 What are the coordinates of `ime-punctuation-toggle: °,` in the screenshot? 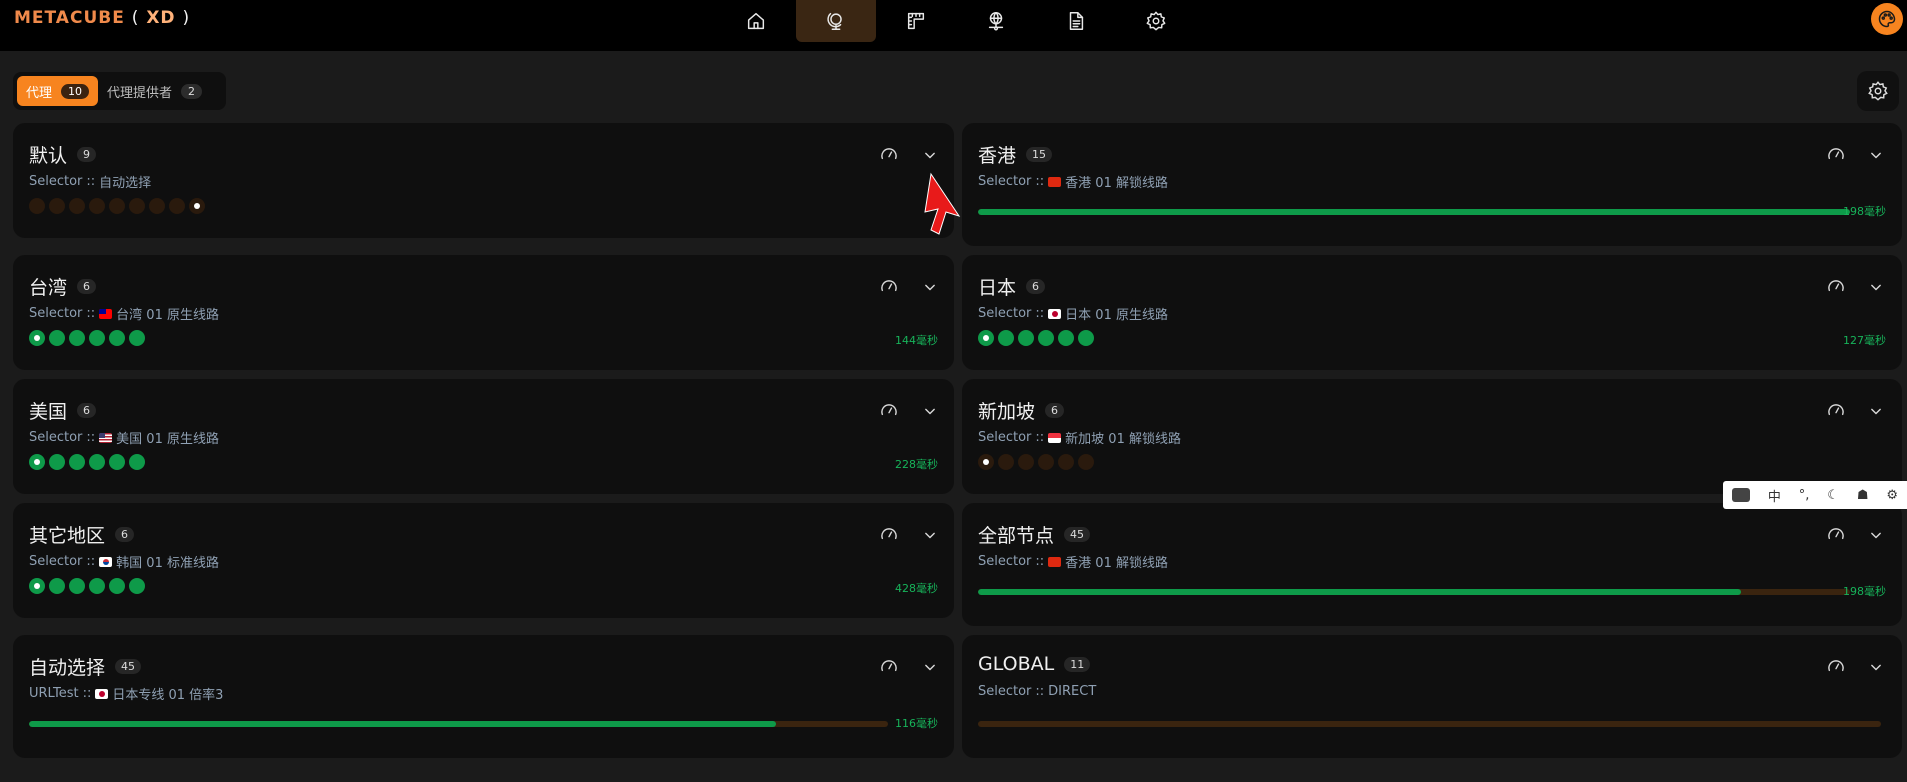 It's located at (1804, 495).